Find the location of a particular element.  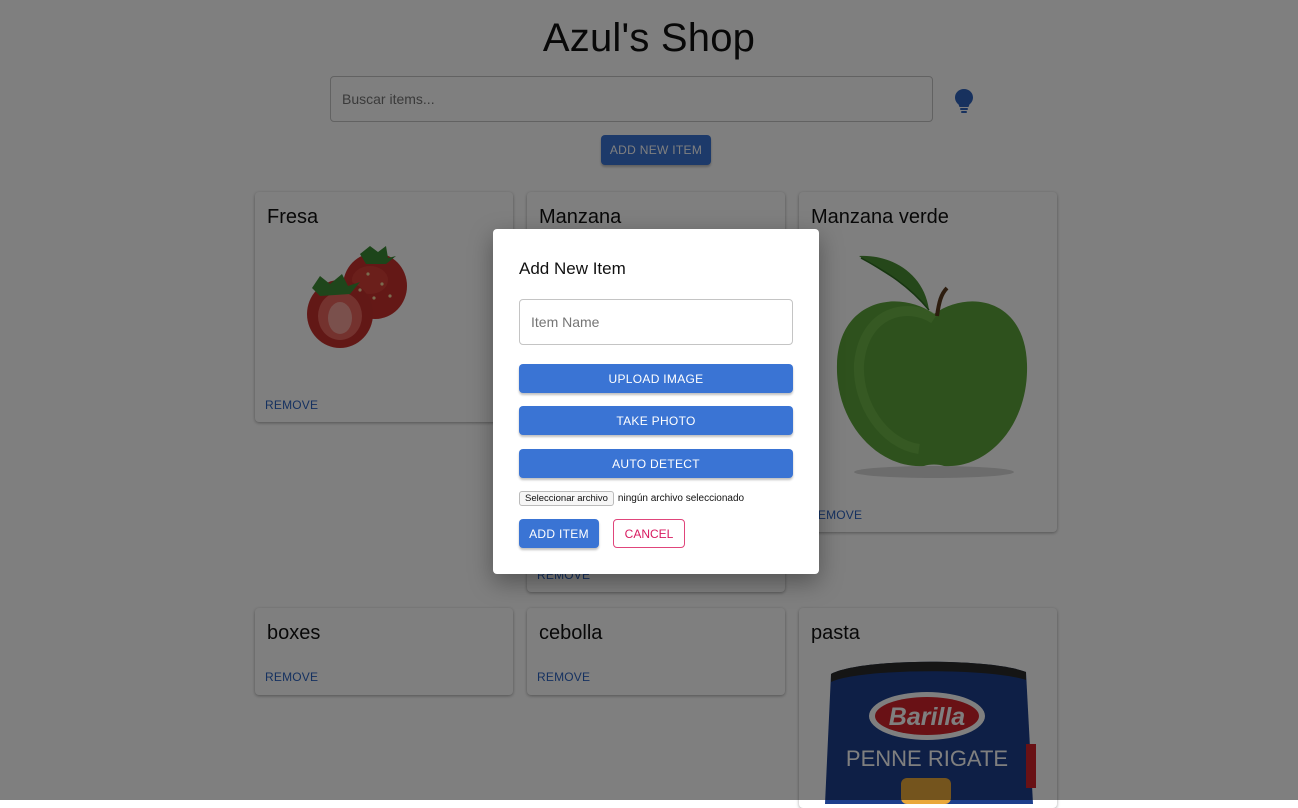

choose-file-button: Seleccionar archivo is located at coordinates (566, 498).